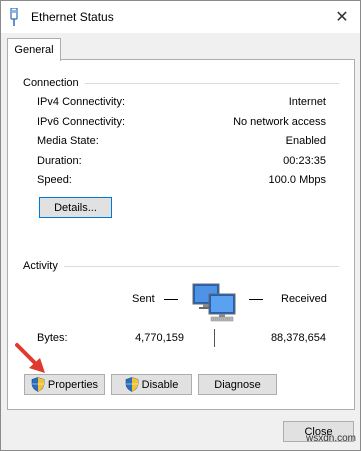 This screenshot has width=361, height=451. What do you see at coordinates (256, 299) in the screenshot?
I see `received-dash` at bounding box center [256, 299].